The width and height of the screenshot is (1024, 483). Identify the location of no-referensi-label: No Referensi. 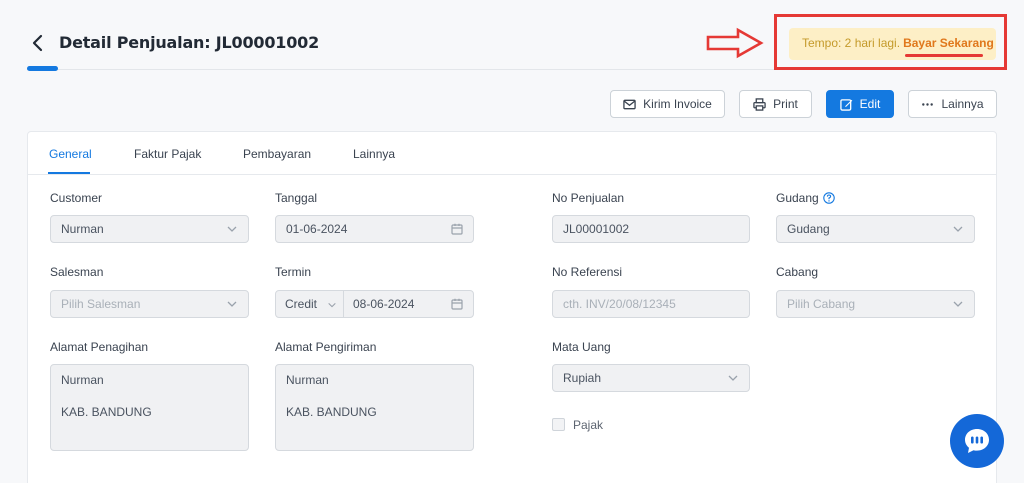
(587, 272).